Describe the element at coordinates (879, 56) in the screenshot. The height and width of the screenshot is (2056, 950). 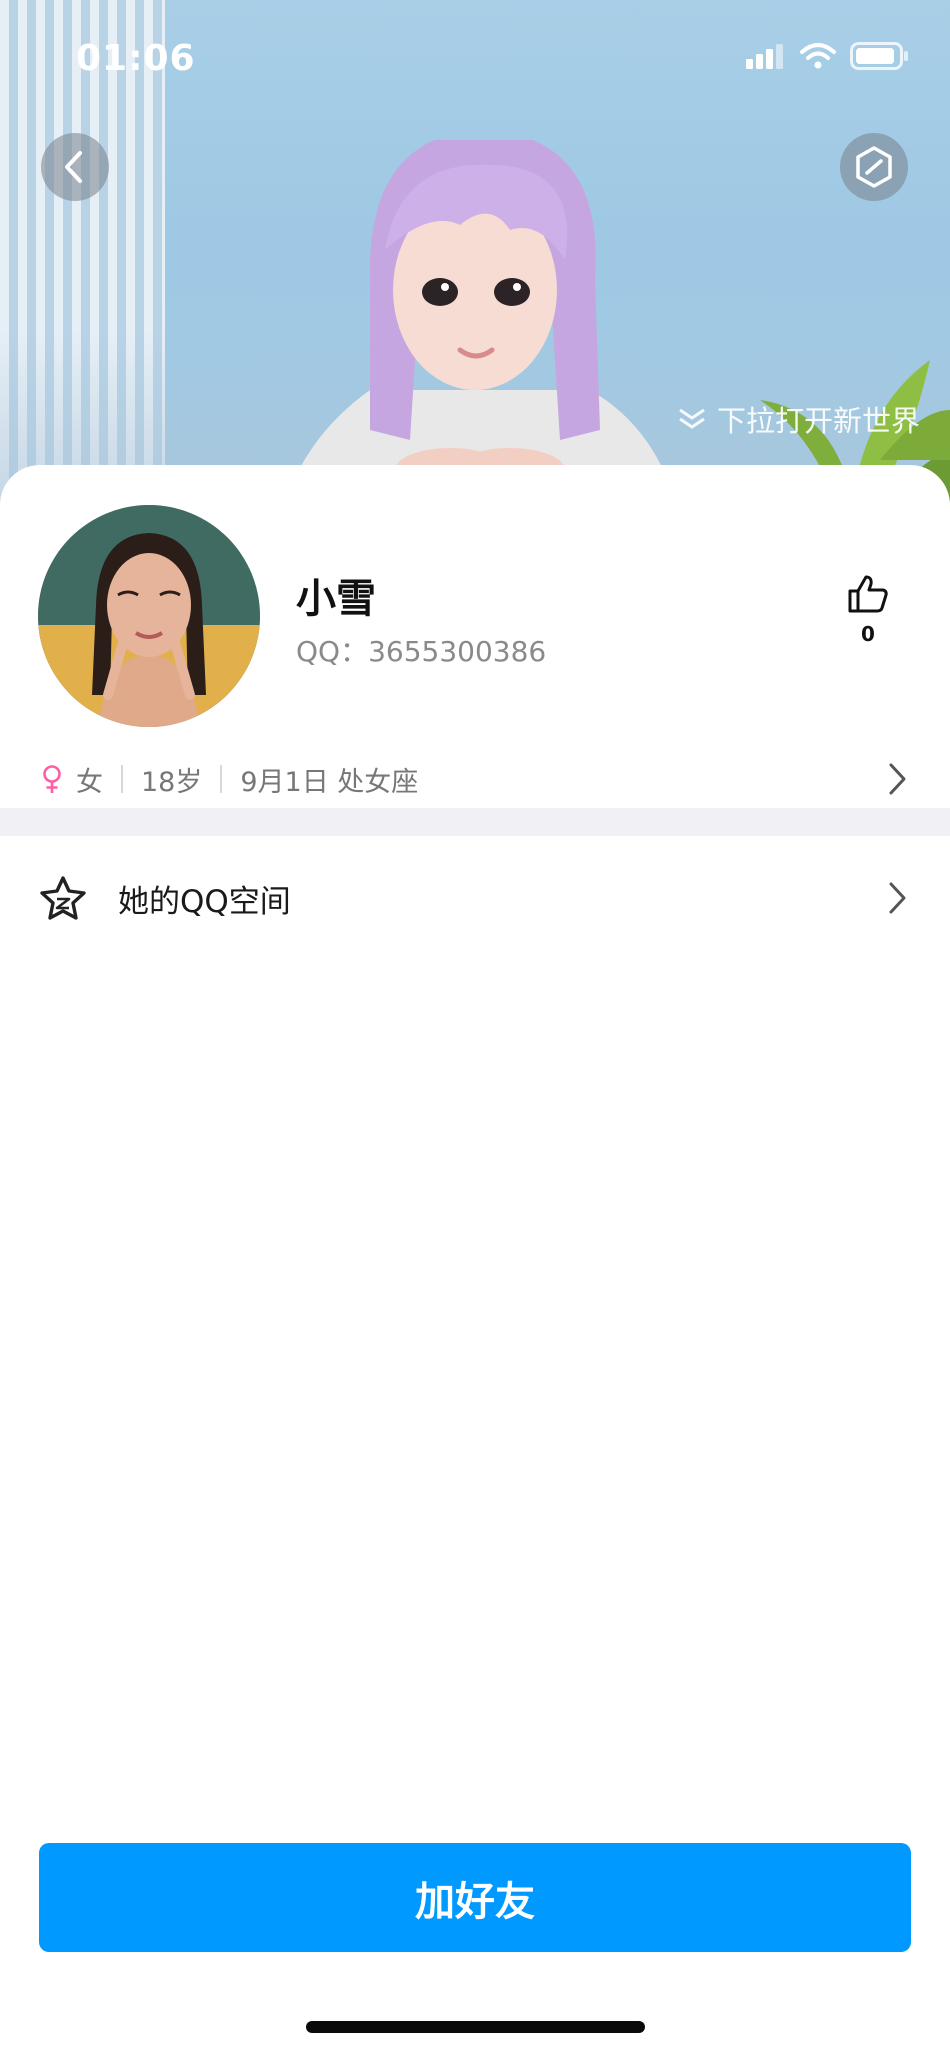
I see `battery-icon` at that location.